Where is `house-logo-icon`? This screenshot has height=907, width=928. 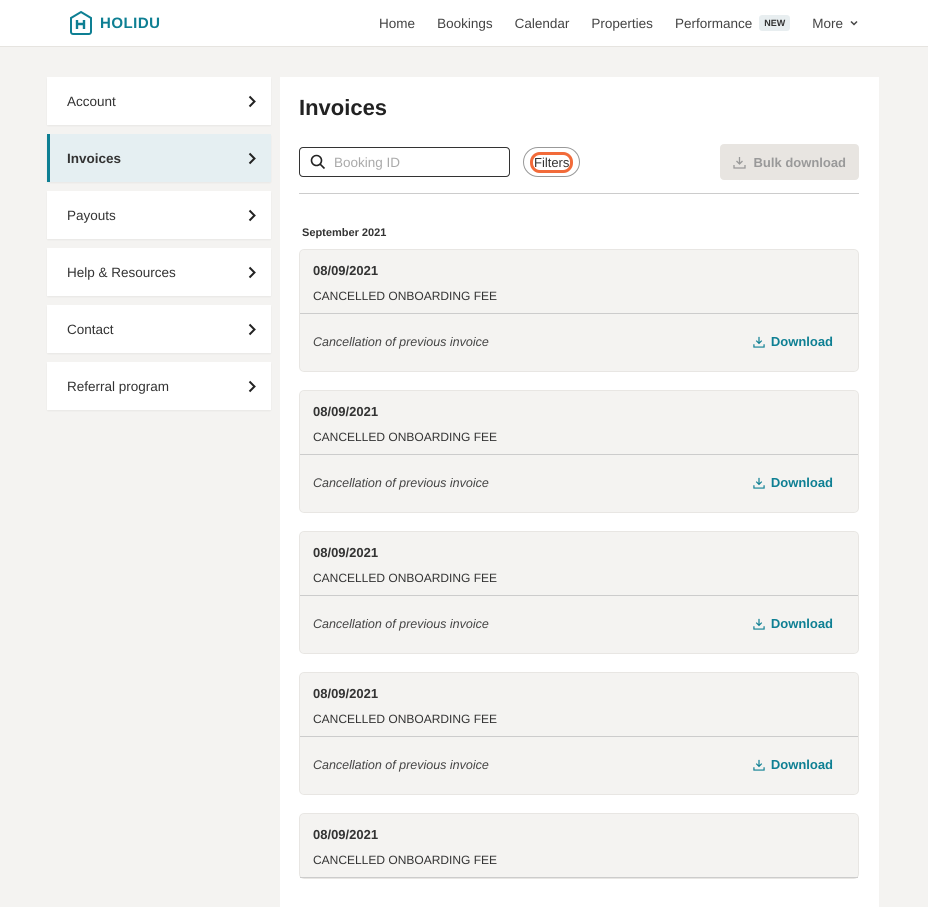
house-logo-icon is located at coordinates (81, 23).